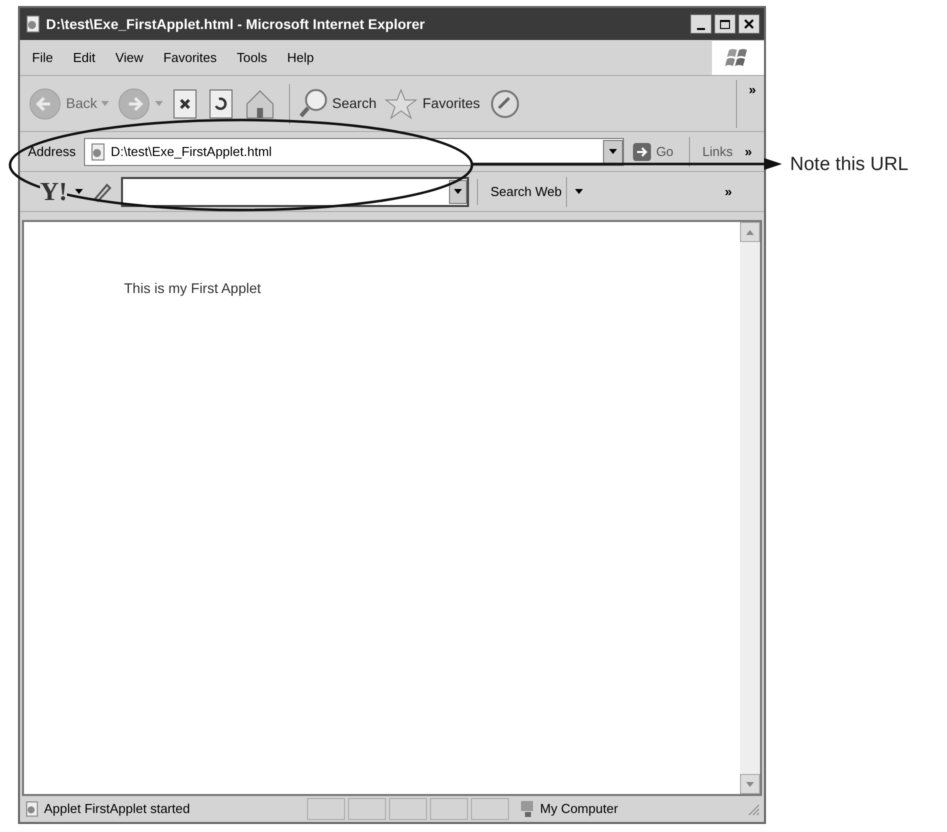  Describe the element at coordinates (193, 288) in the screenshot. I see `page-text: This is my First Applet` at that location.